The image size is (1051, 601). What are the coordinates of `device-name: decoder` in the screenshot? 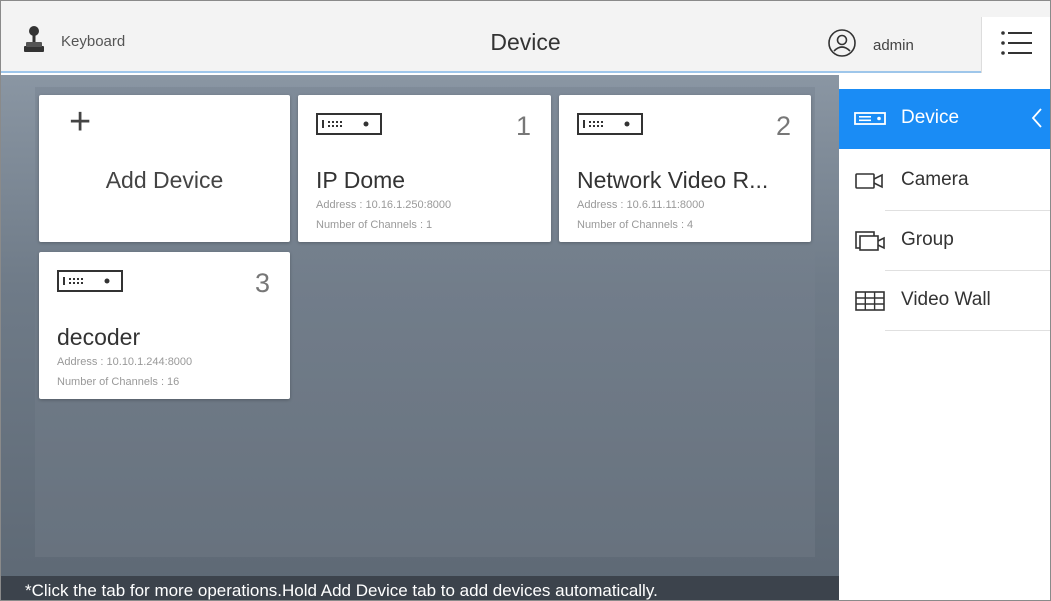 It's located at (99, 337).